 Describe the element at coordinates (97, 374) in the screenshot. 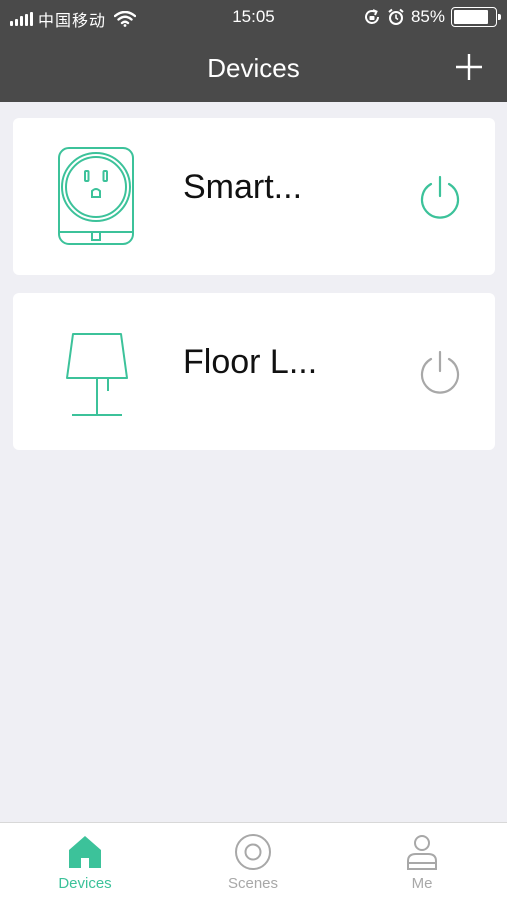

I see `floor-lamp-icon` at that location.